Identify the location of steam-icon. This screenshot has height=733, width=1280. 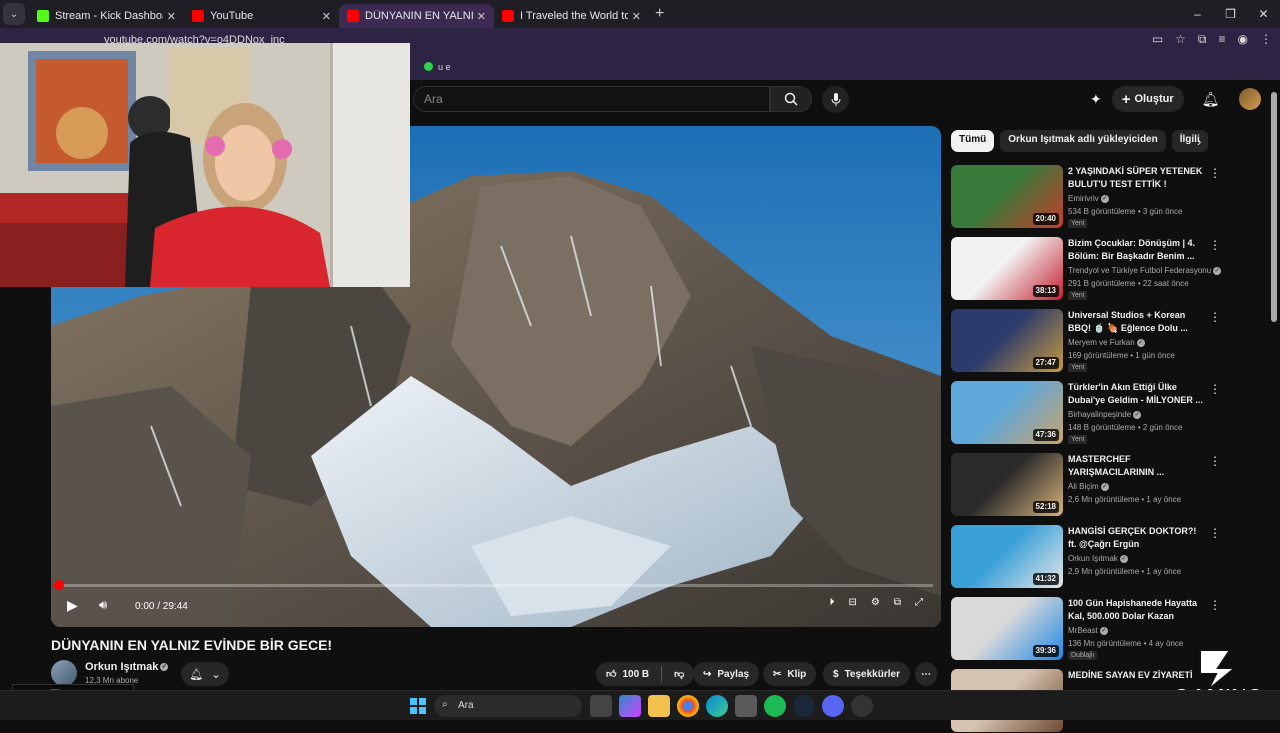
(804, 706).